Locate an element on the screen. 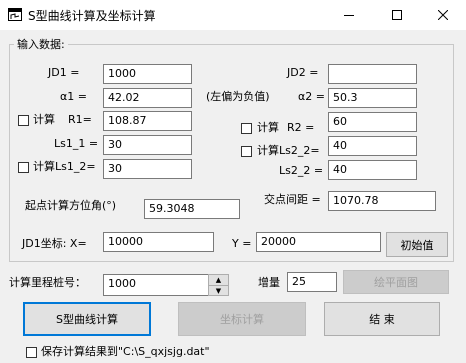 The width and height of the screenshot is (466, 363). close-button is located at coordinates (443, 15).